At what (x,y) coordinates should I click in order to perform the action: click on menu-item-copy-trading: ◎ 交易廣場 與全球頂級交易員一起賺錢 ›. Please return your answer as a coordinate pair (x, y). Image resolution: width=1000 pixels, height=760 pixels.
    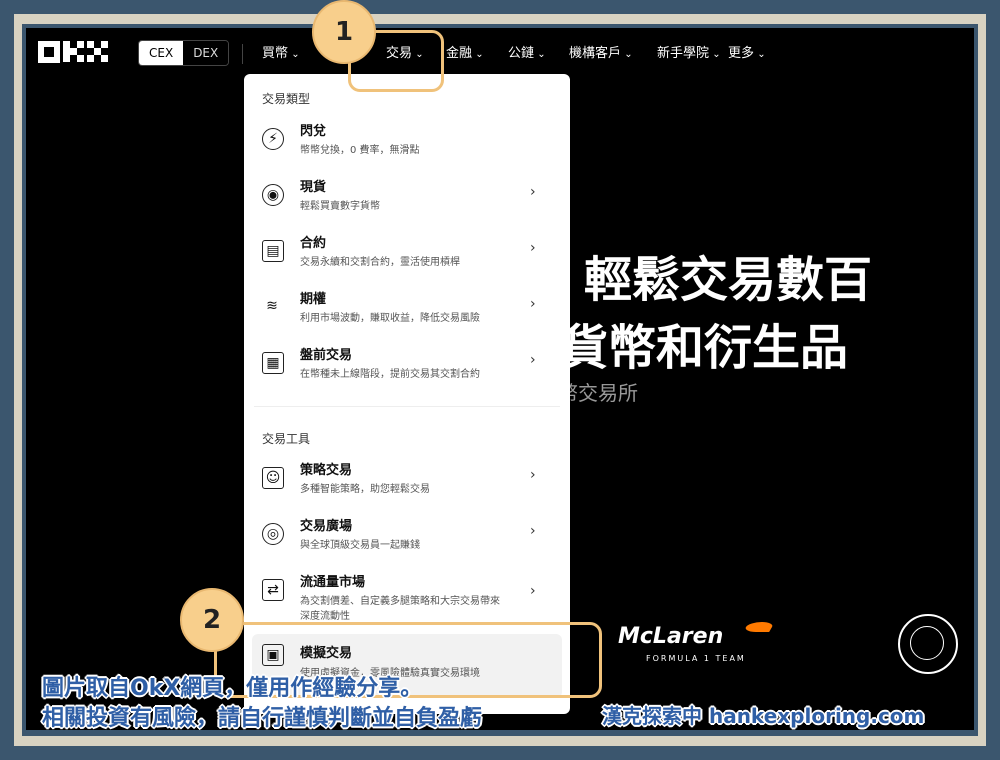
    Looking at the image, I should click on (407, 539).